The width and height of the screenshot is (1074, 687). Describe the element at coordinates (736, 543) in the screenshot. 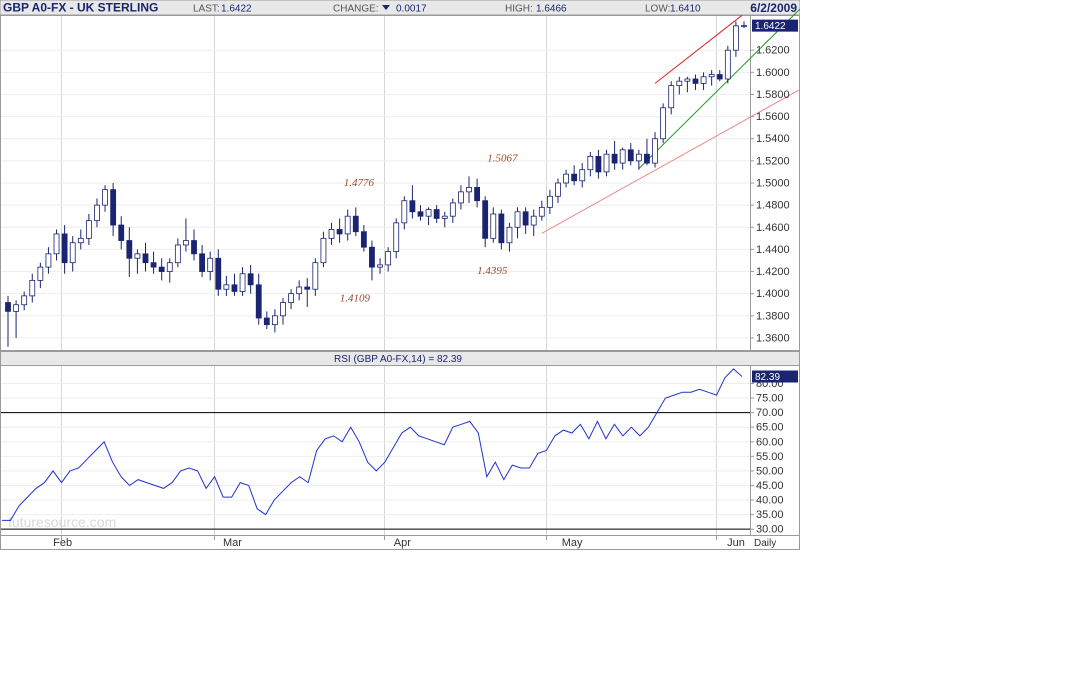

I see `x-axis-tick-label: Jun` at that location.